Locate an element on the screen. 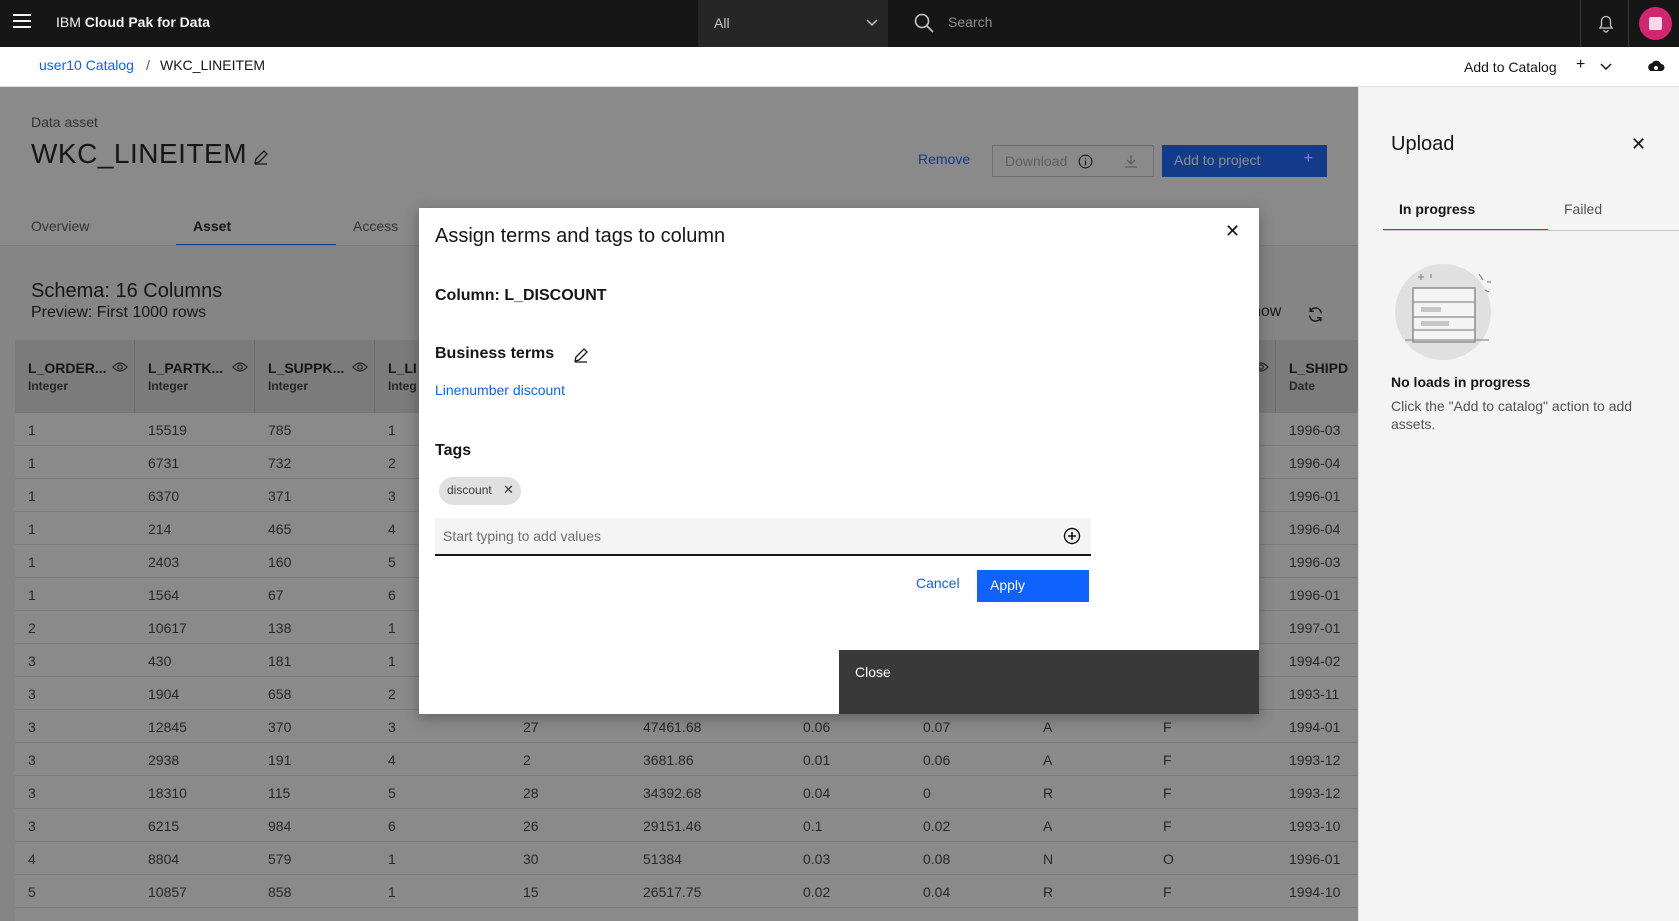 This screenshot has width=1679, height=921. tab-failed: Failed is located at coordinates (1608, 213).